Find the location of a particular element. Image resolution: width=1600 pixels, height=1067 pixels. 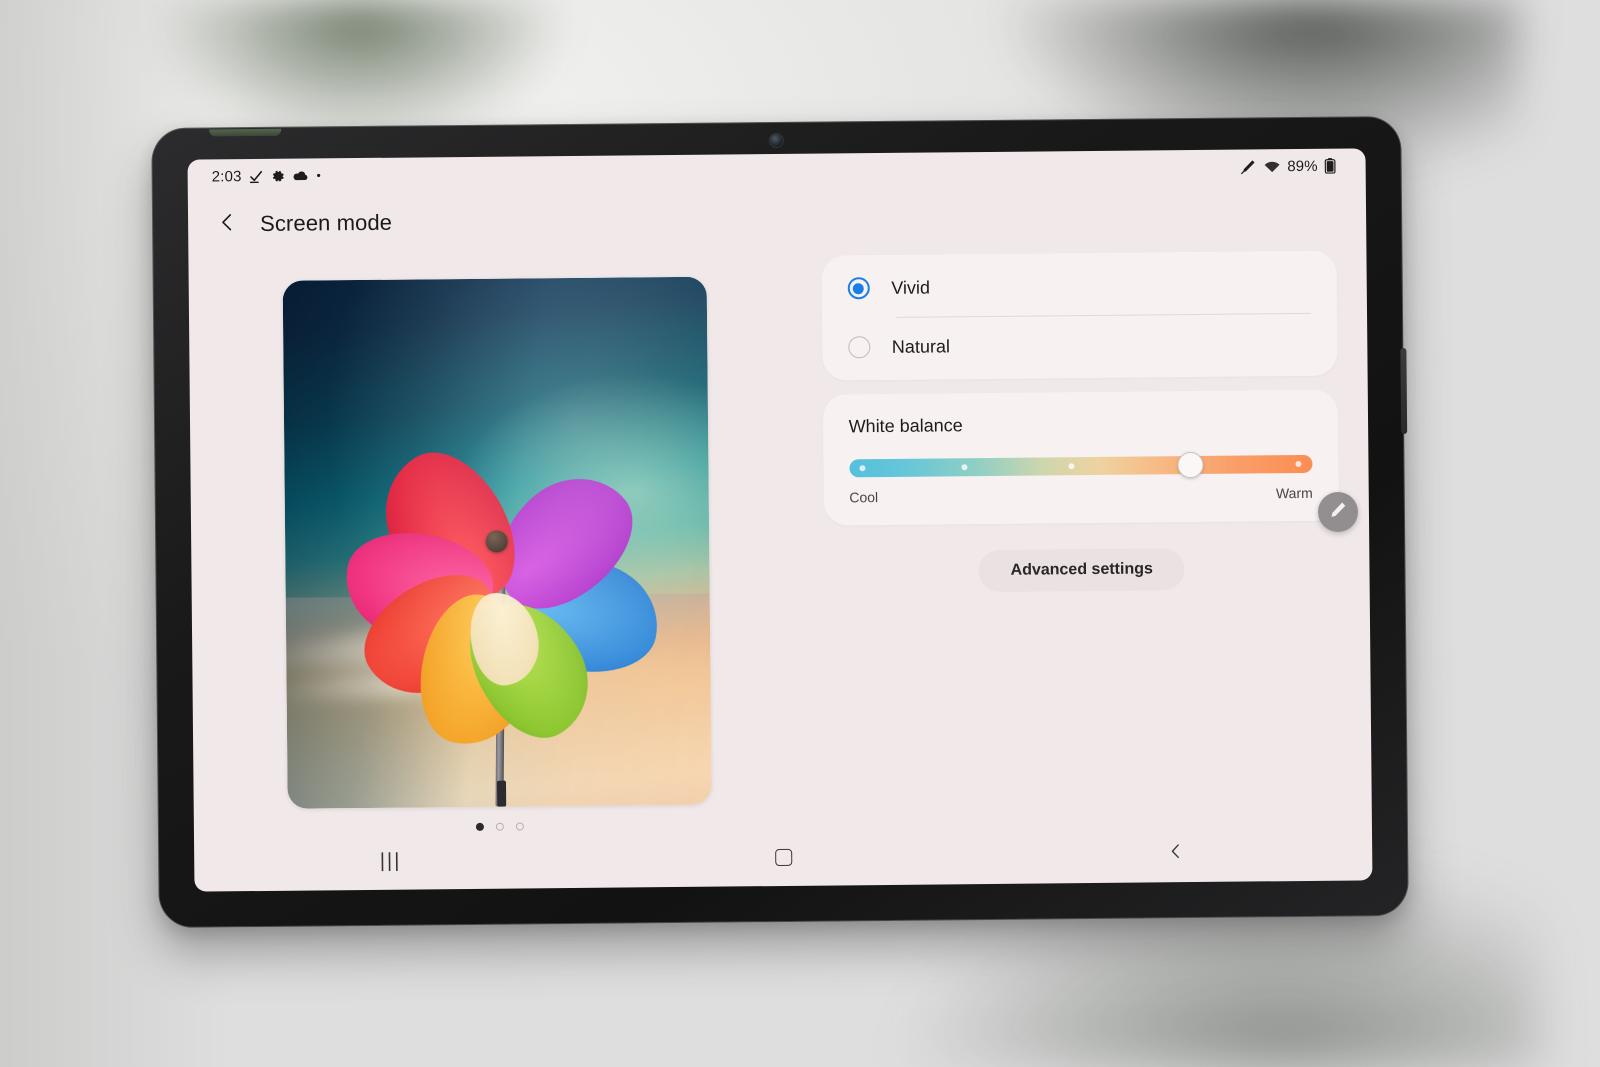

white-balance-cool-label: Cool is located at coordinates (864, 497).